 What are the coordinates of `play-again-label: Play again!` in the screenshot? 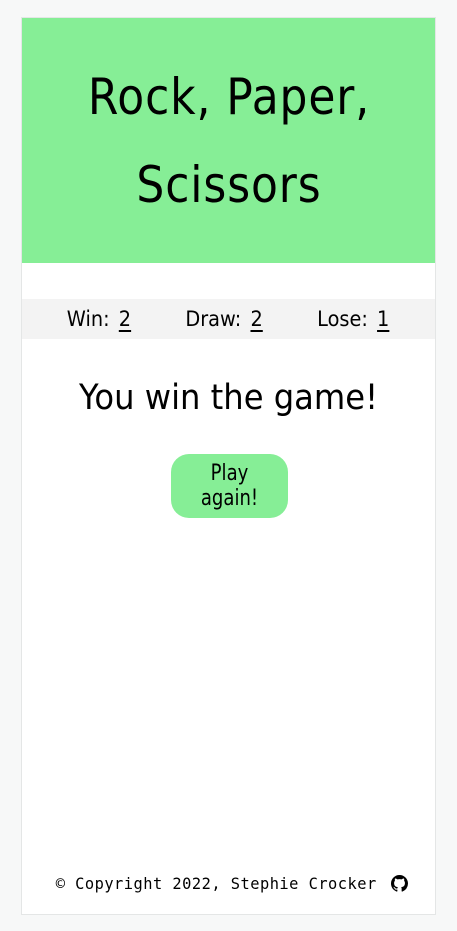 It's located at (229, 486).